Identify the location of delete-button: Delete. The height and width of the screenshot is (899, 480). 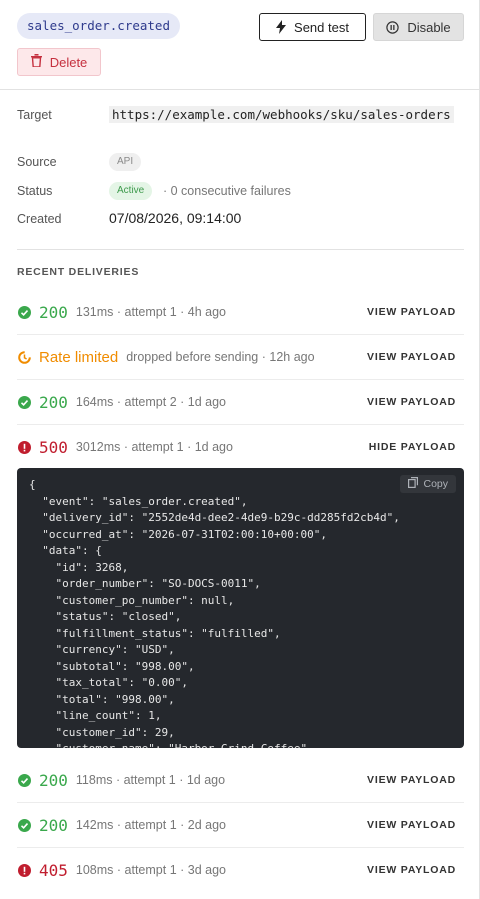
(59, 62).